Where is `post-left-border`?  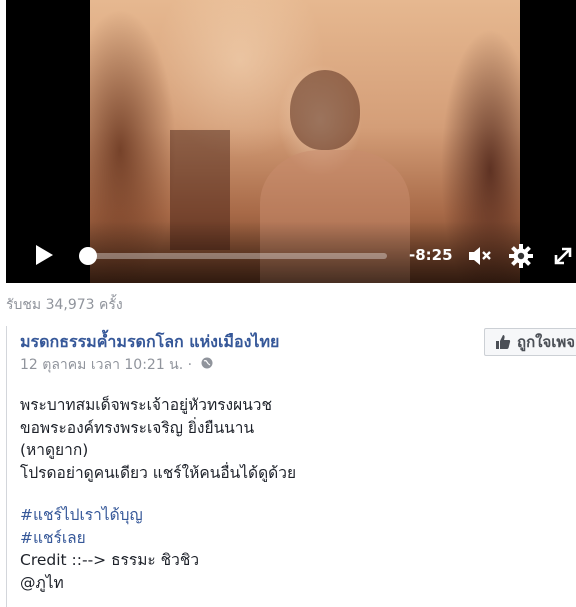 post-left-border is located at coordinates (6, 466).